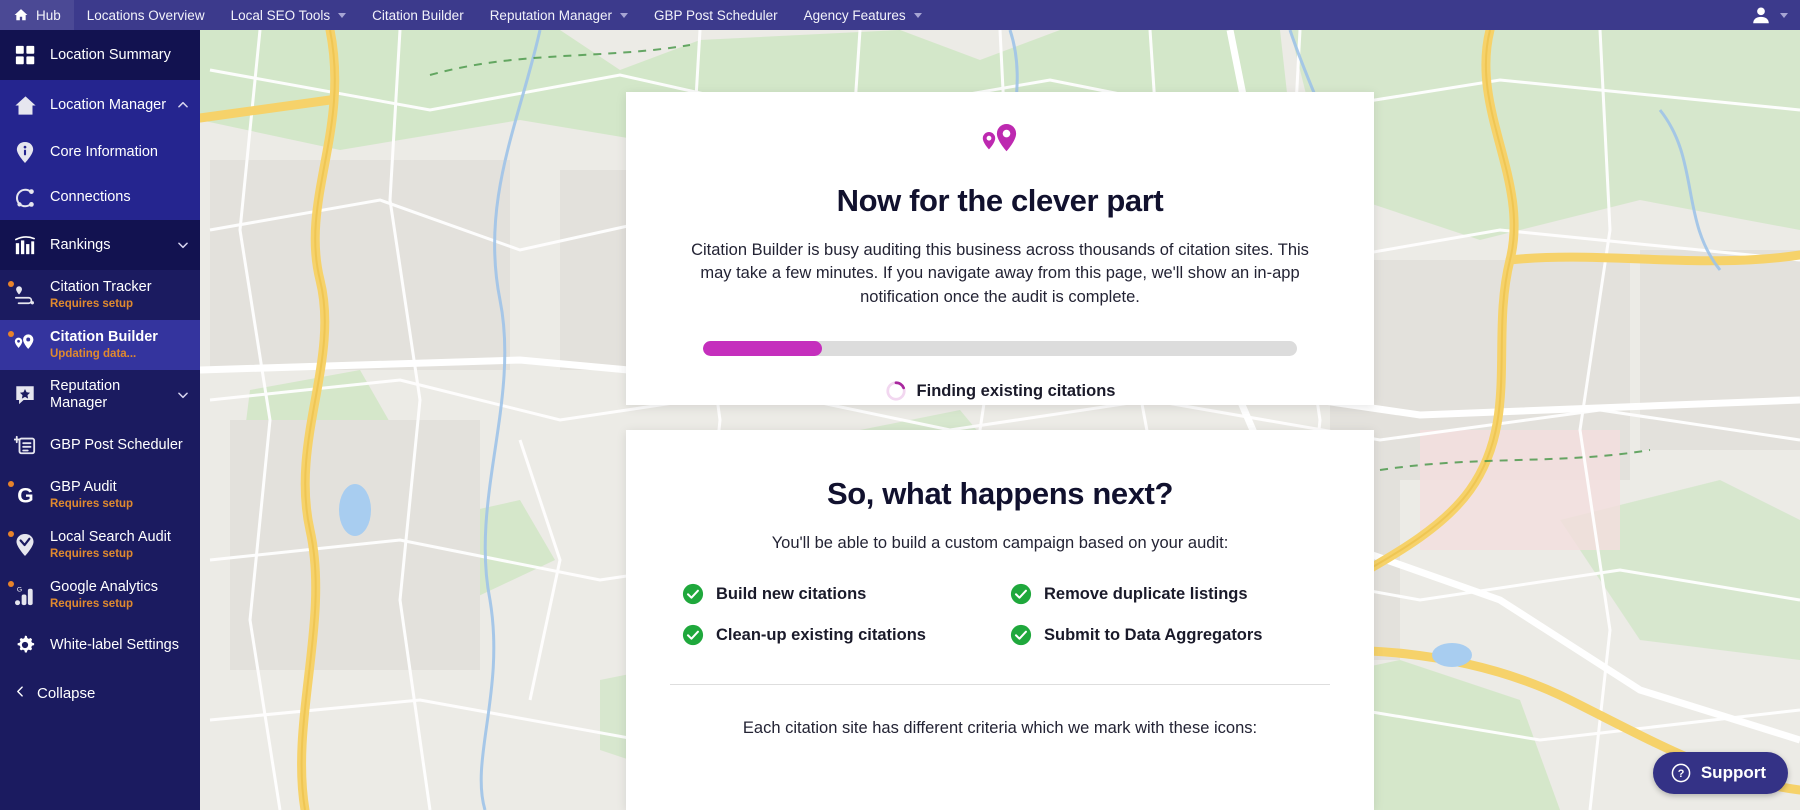 The image size is (1800, 810). I want to click on sidebar-item-core-information: Core Information, so click(100, 152).